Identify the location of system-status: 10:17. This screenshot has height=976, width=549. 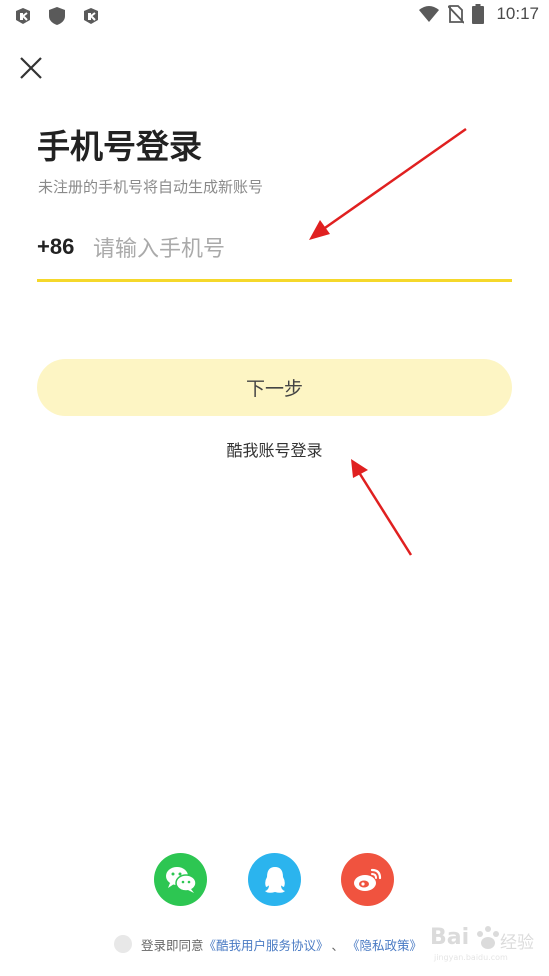
(478, 14).